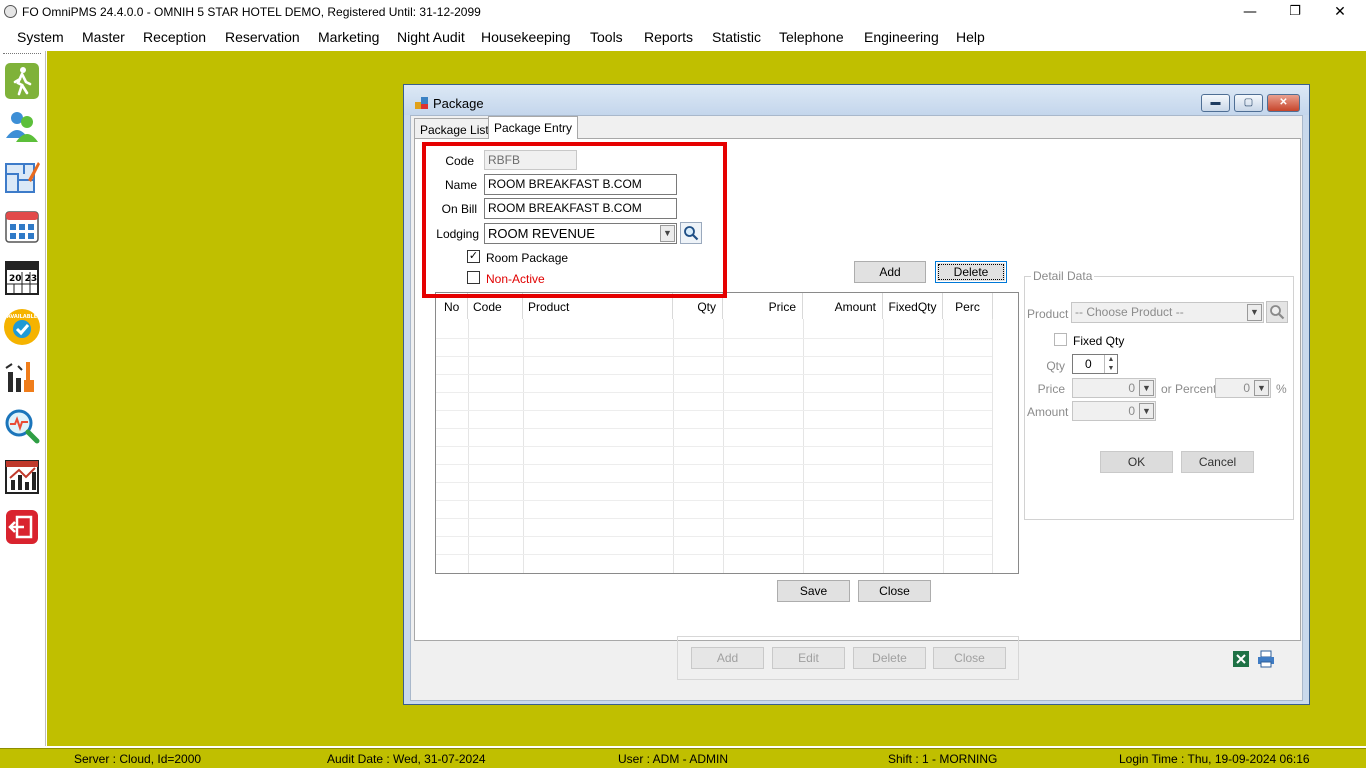  I want to click on menu-system: System, so click(40, 37).